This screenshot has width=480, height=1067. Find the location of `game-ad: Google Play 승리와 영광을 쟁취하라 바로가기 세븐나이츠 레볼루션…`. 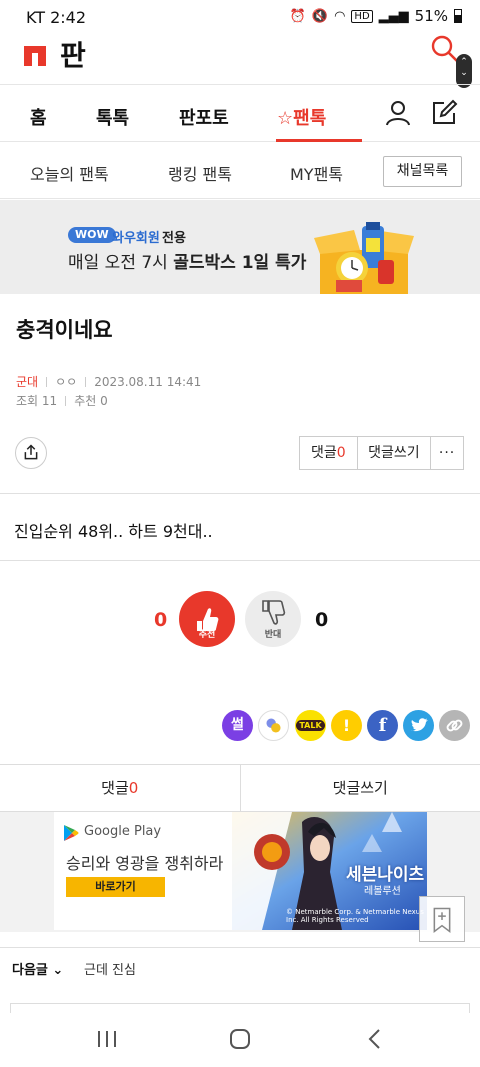

game-ad: Google Play 승리와 영광을 쟁취하라 바로가기 세븐나이츠 레볼루션… is located at coordinates (240, 871).